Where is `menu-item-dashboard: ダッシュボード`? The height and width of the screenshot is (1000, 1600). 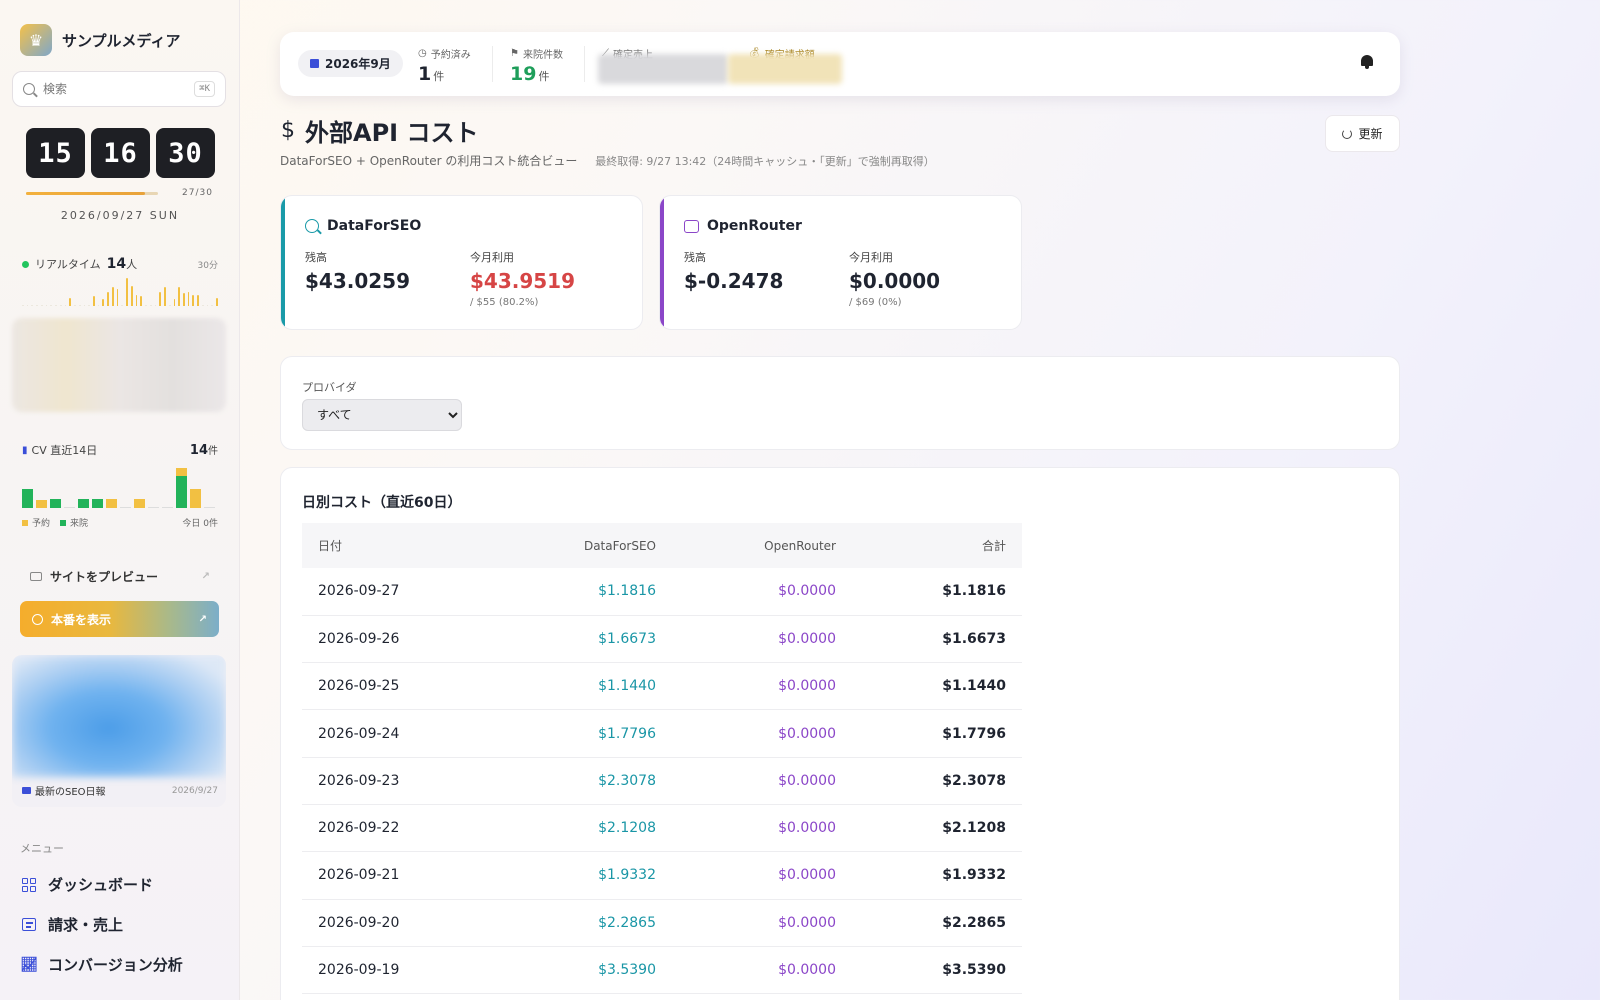
menu-item-dashboard: ダッシュボード is located at coordinates (87, 884).